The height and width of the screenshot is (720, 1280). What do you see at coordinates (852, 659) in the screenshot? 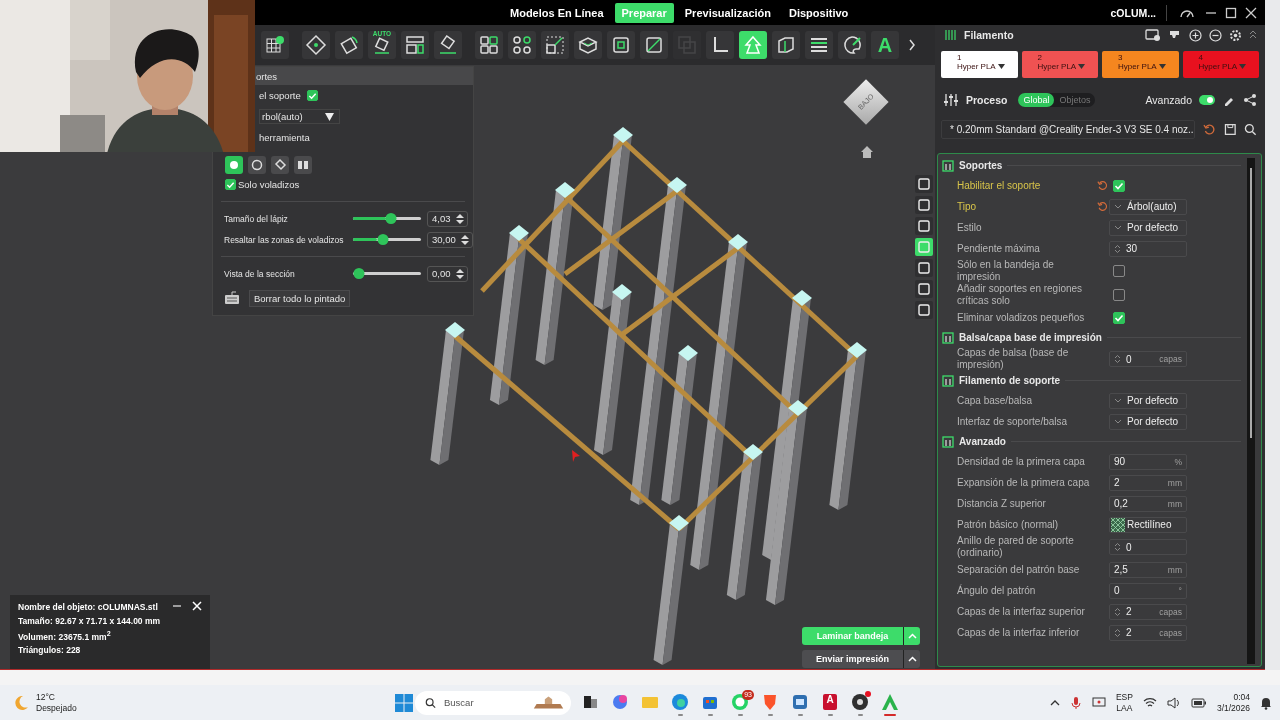
I see `slice-action-button: Enviar impresión` at bounding box center [852, 659].